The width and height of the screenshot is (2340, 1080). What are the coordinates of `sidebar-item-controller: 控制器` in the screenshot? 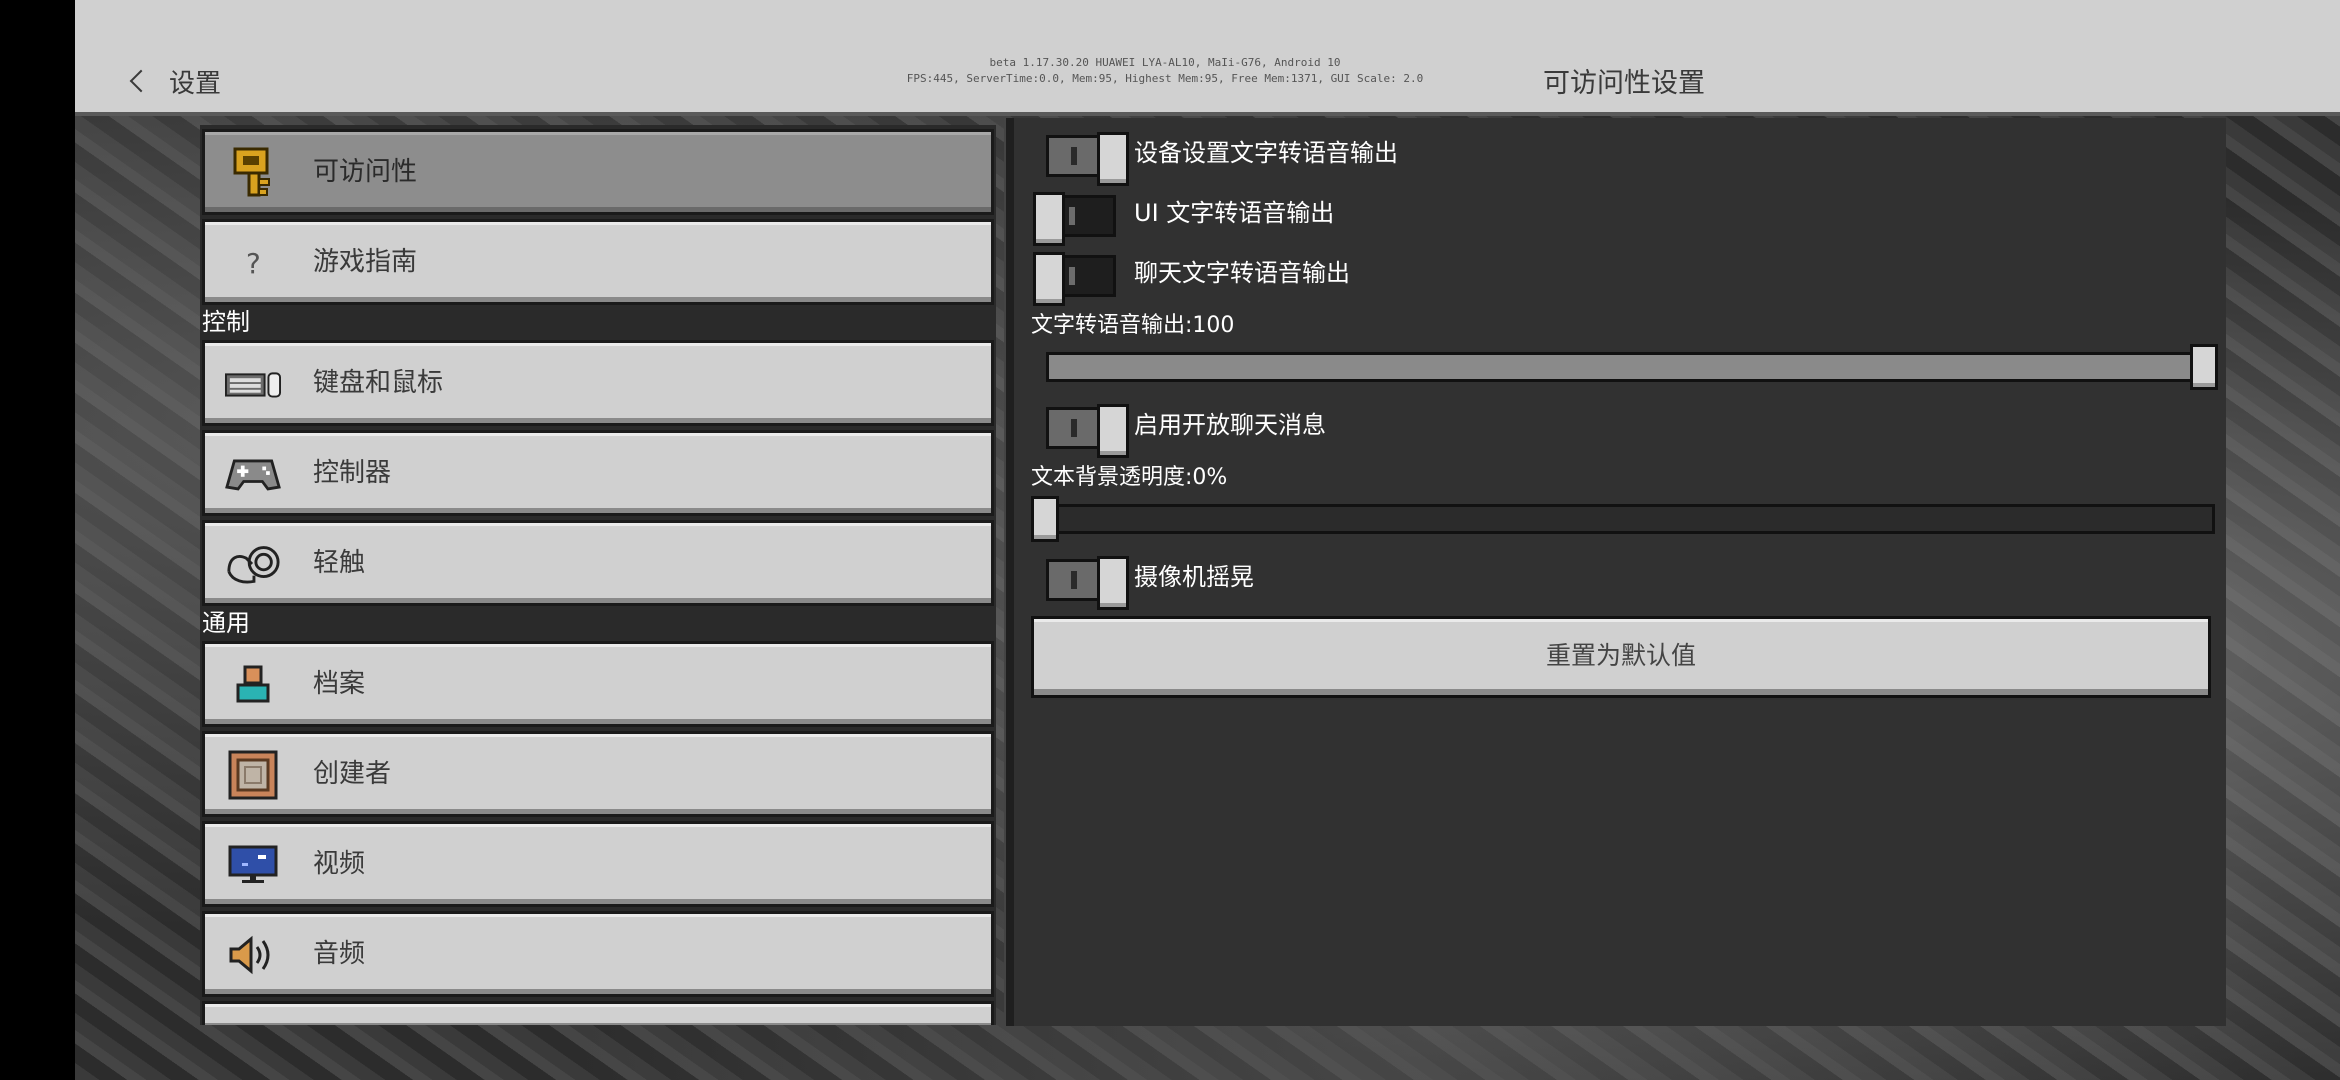 It's located at (598, 473).